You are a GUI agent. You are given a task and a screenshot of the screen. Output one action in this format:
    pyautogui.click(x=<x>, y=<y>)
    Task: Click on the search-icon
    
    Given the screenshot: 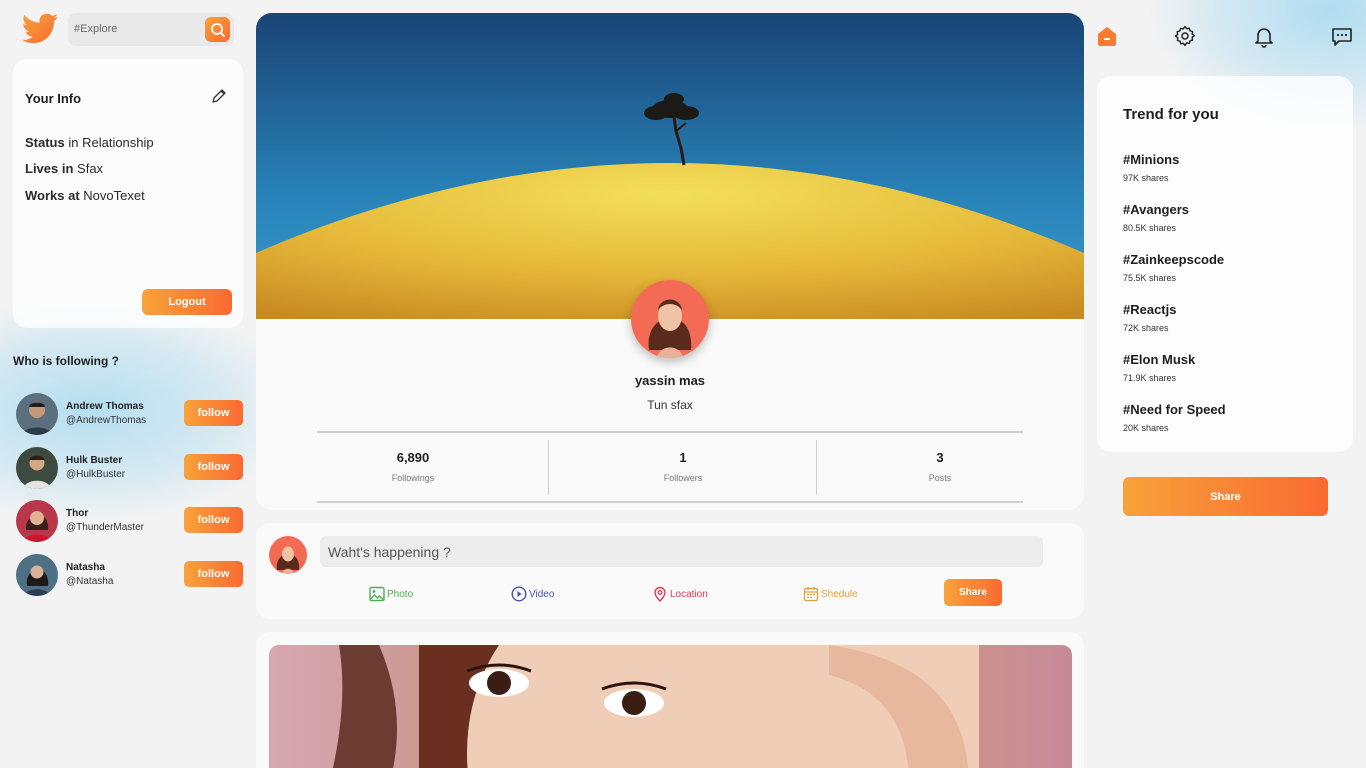 What is the action you would take?
    pyautogui.click(x=217, y=29)
    